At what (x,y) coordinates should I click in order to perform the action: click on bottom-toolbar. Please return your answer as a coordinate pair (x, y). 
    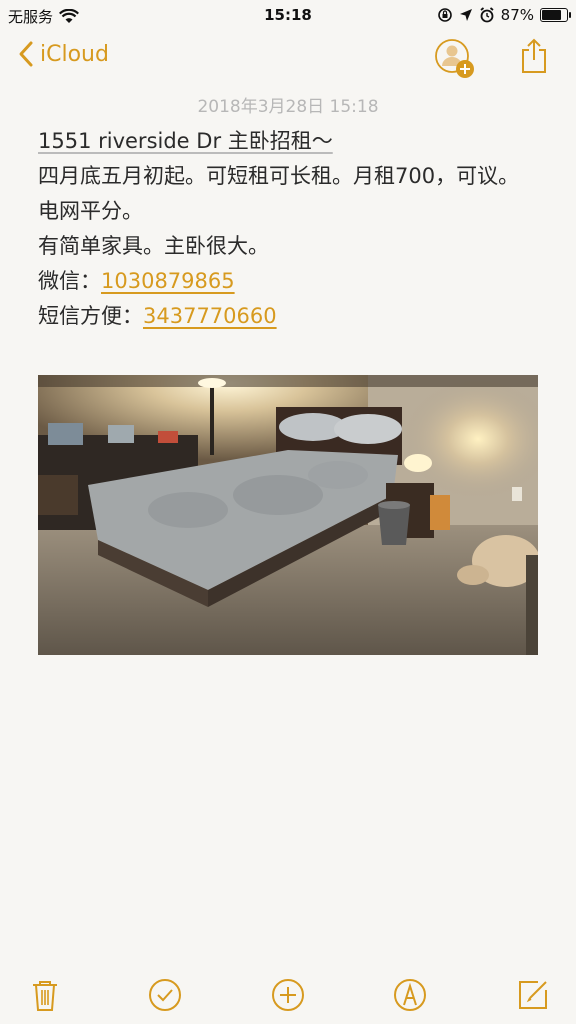
    Looking at the image, I should click on (288, 994).